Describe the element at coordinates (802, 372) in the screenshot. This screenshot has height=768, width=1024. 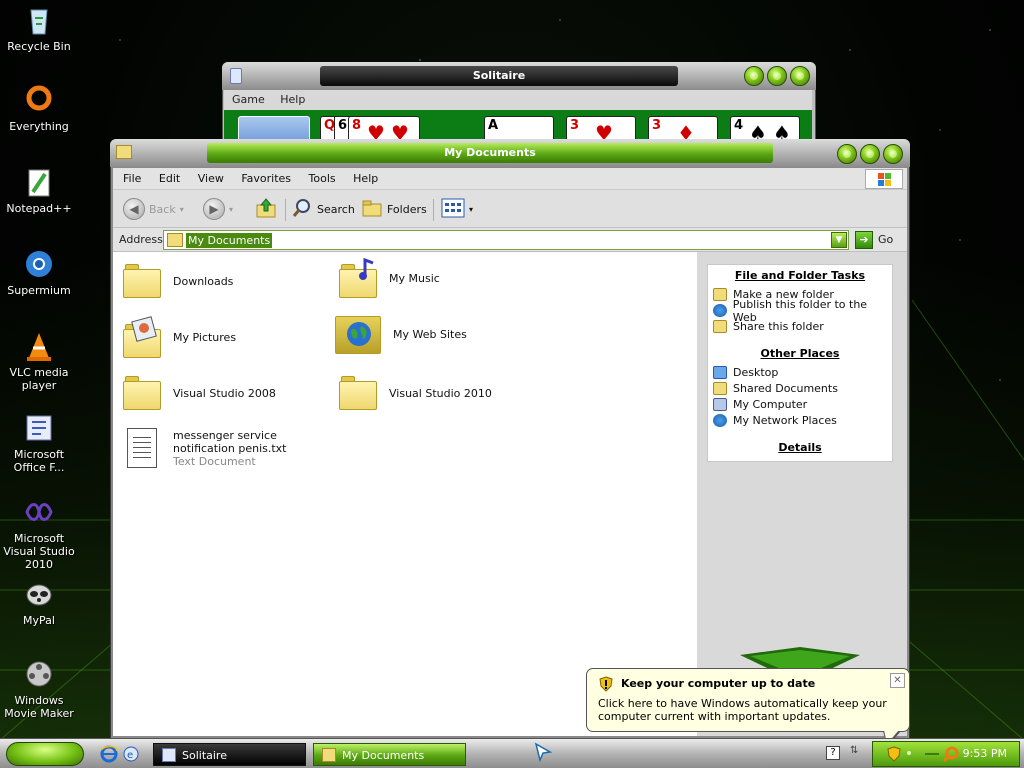
I see `place-link-desktop: Desktop` at that location.